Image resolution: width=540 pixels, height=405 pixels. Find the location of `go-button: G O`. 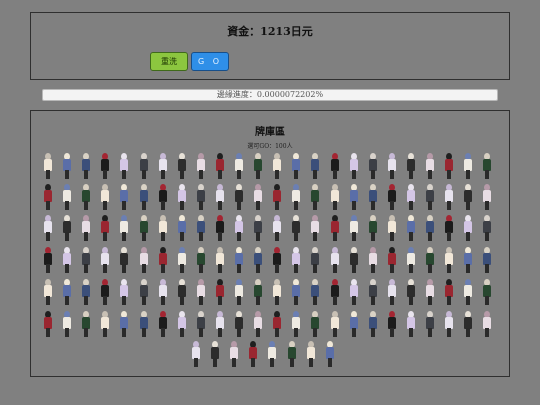

go-button: G O is located at coordinates (210, 61).